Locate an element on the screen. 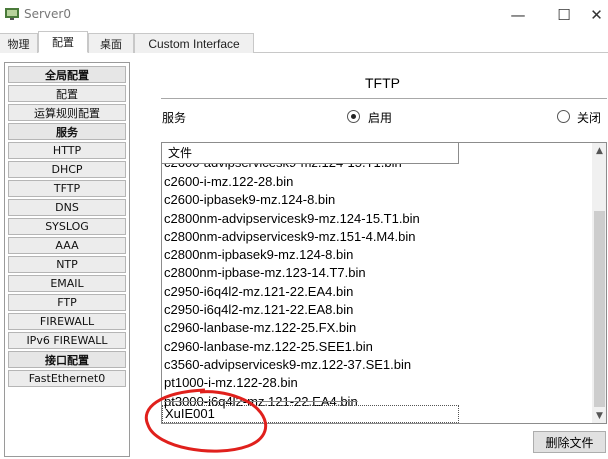 The width and height of the screenshot is (608, 459). window-title: Server0 is located at coordinates (47, 14).